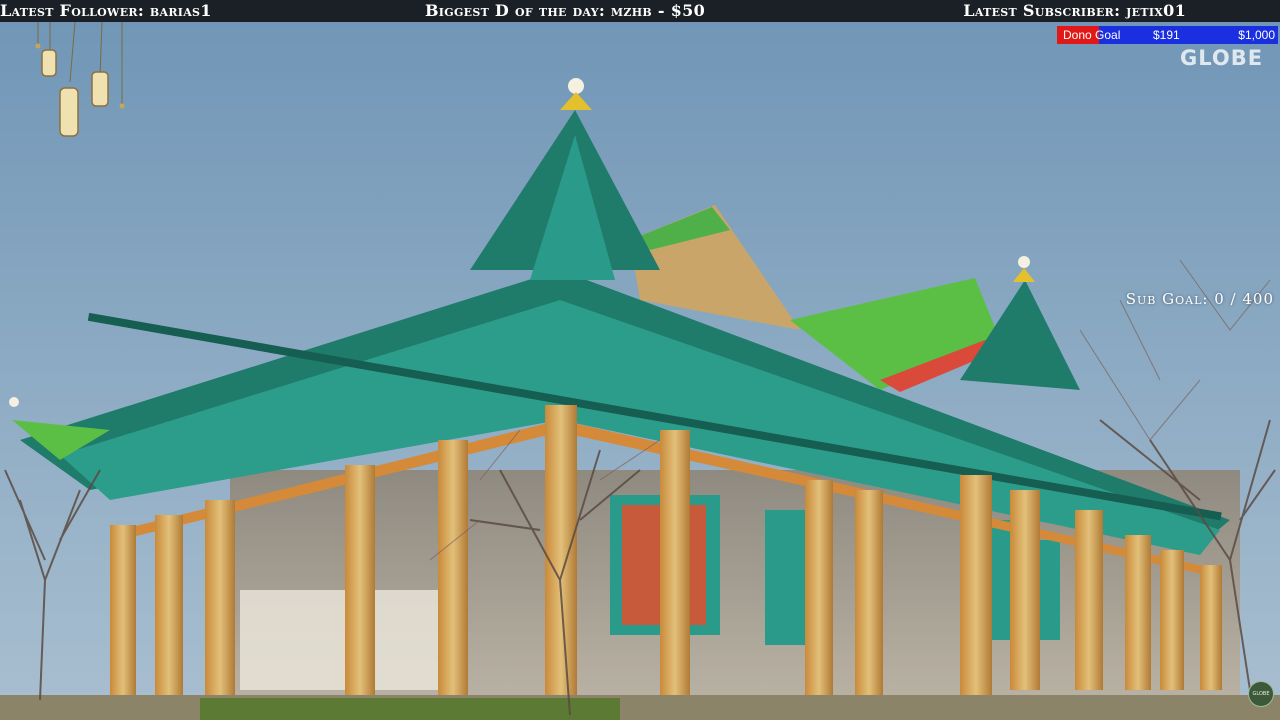 This screenshot has height=720, width=1280. What do you see at coordinates (1199, 299) in the screenshot?
I see `sub-goal-text: Sub Goal: 0 / 400` at bounding box center [1199, 299].